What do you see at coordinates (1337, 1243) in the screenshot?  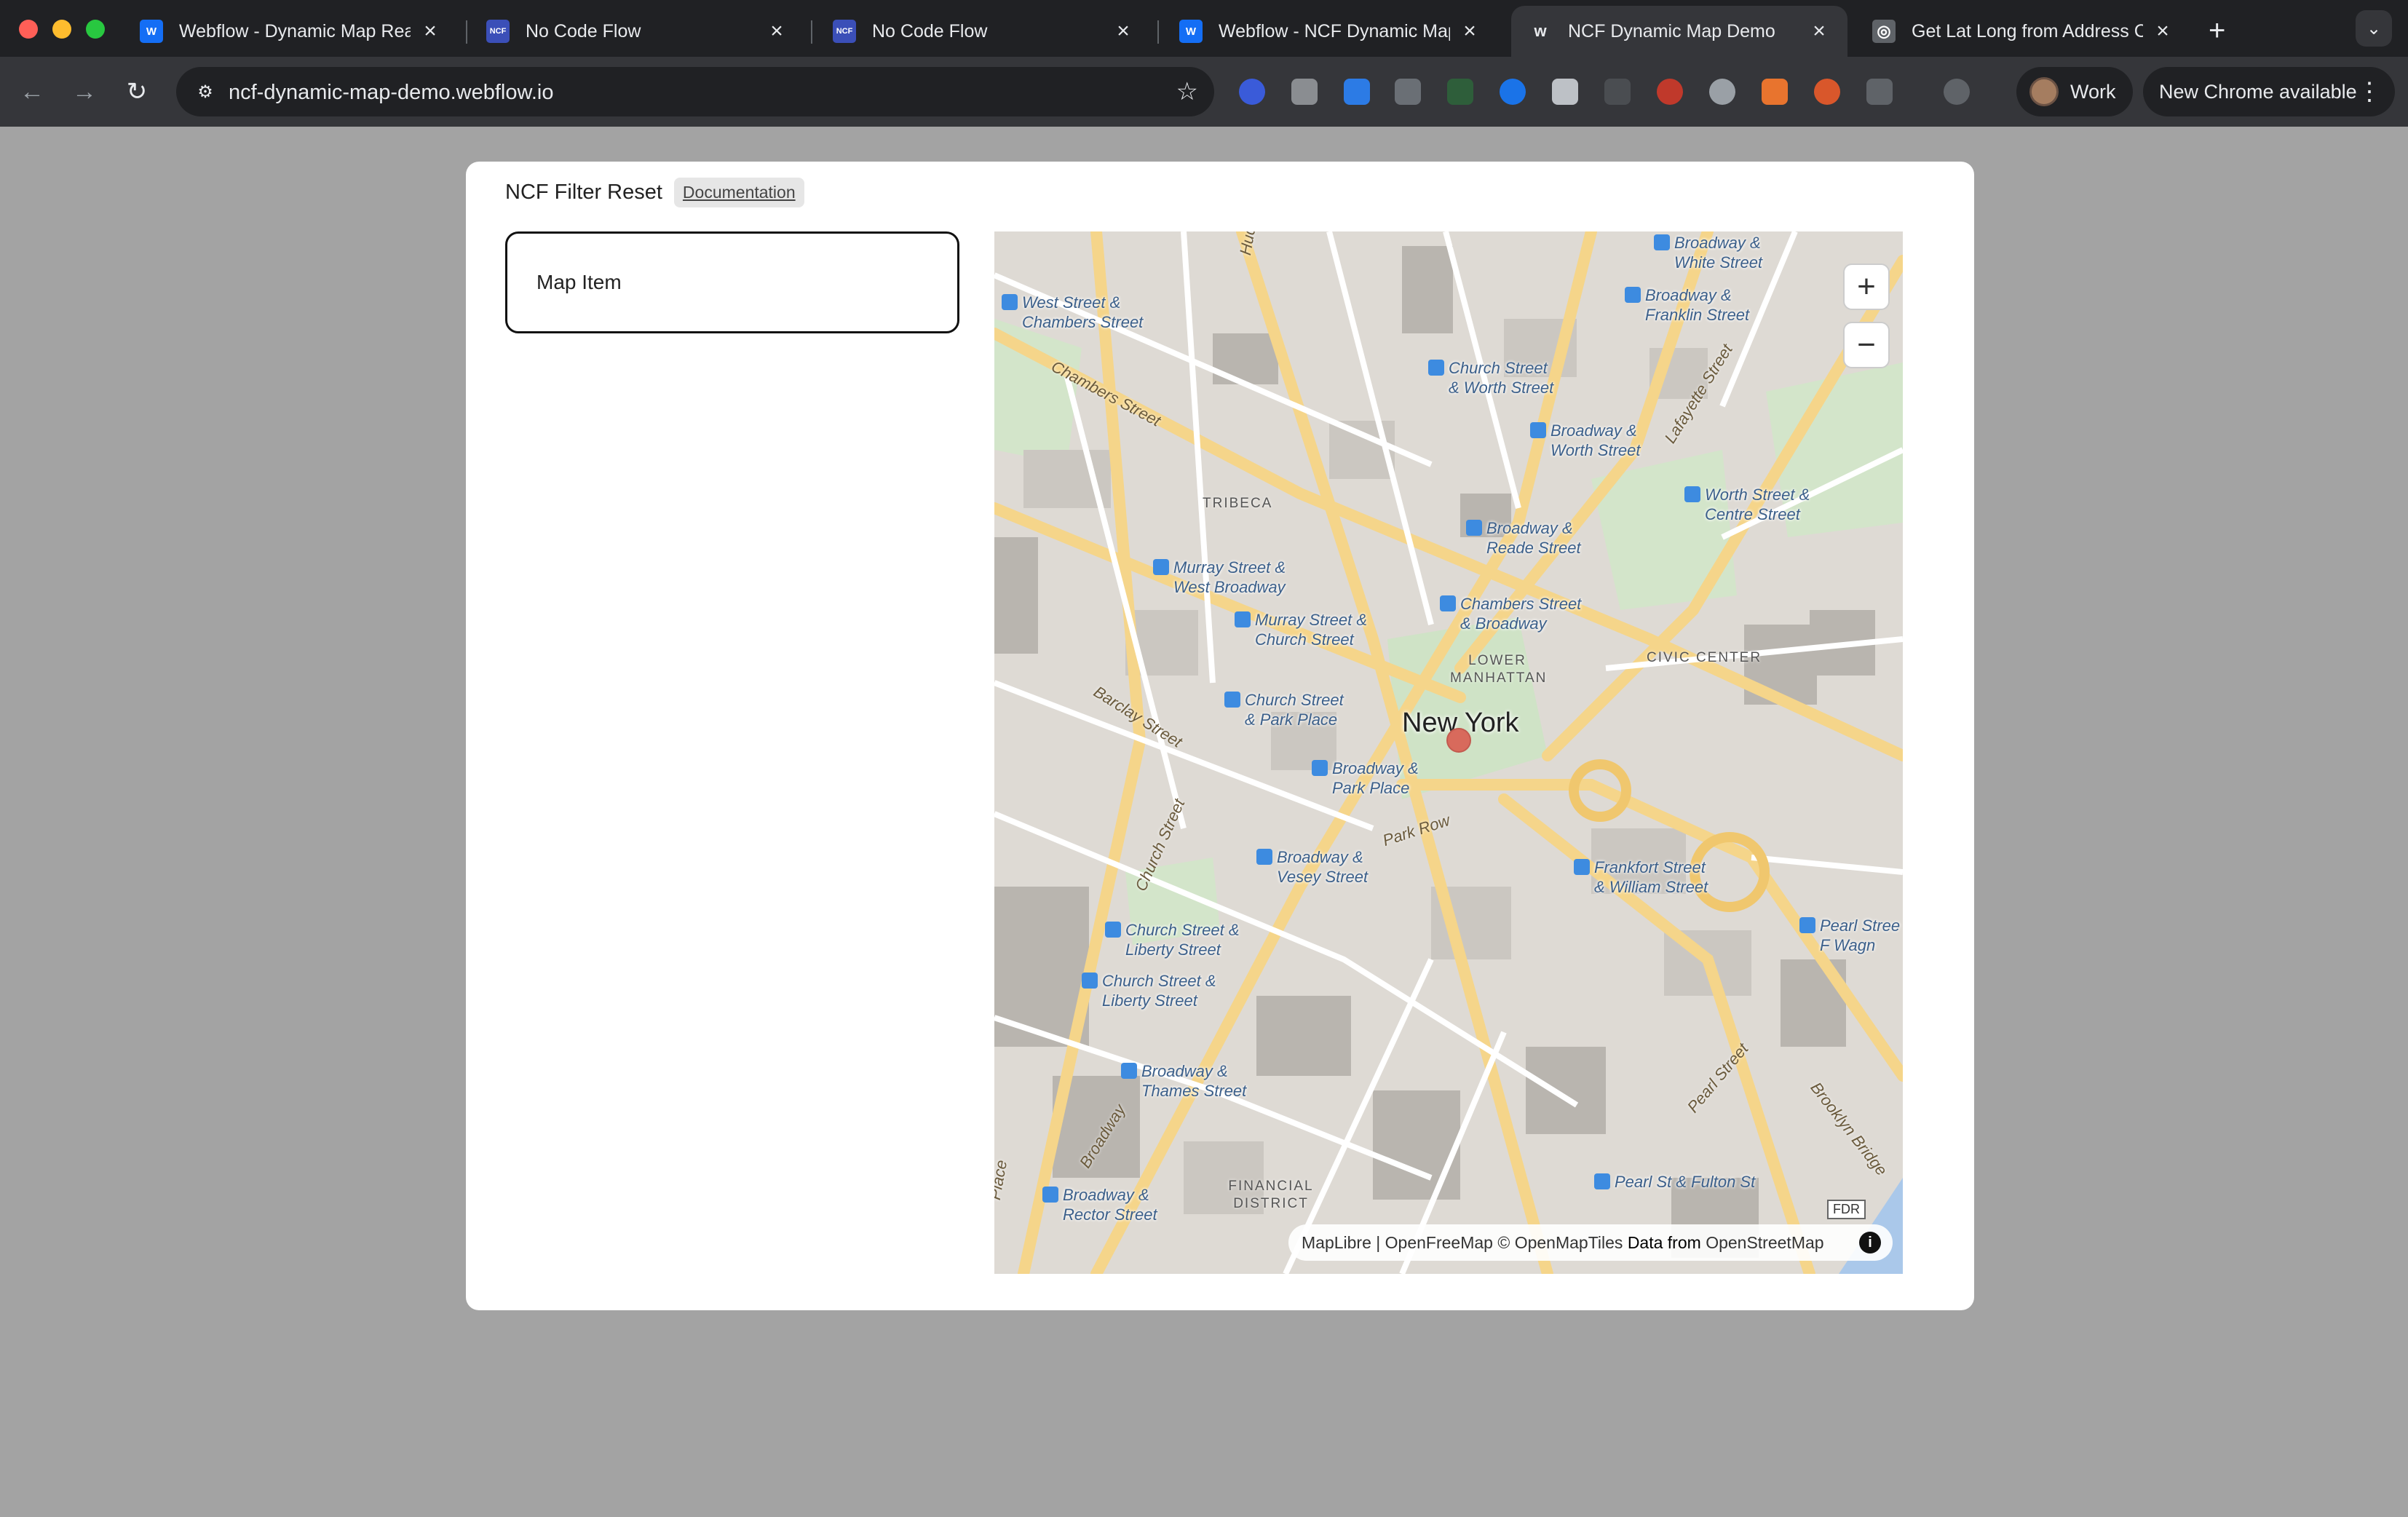 I see `maplibre-link: MapLibre` at bounding box center [1337, 1243].